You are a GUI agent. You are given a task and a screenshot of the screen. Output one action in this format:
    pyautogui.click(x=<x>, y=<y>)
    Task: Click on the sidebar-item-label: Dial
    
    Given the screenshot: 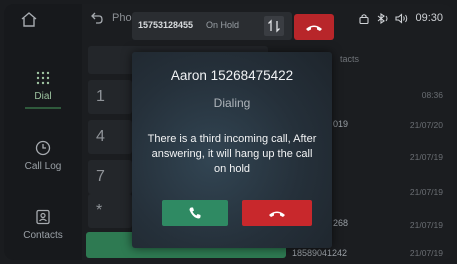 What is the action you would take?
    pyautogui.click(x=43, y=96)
    